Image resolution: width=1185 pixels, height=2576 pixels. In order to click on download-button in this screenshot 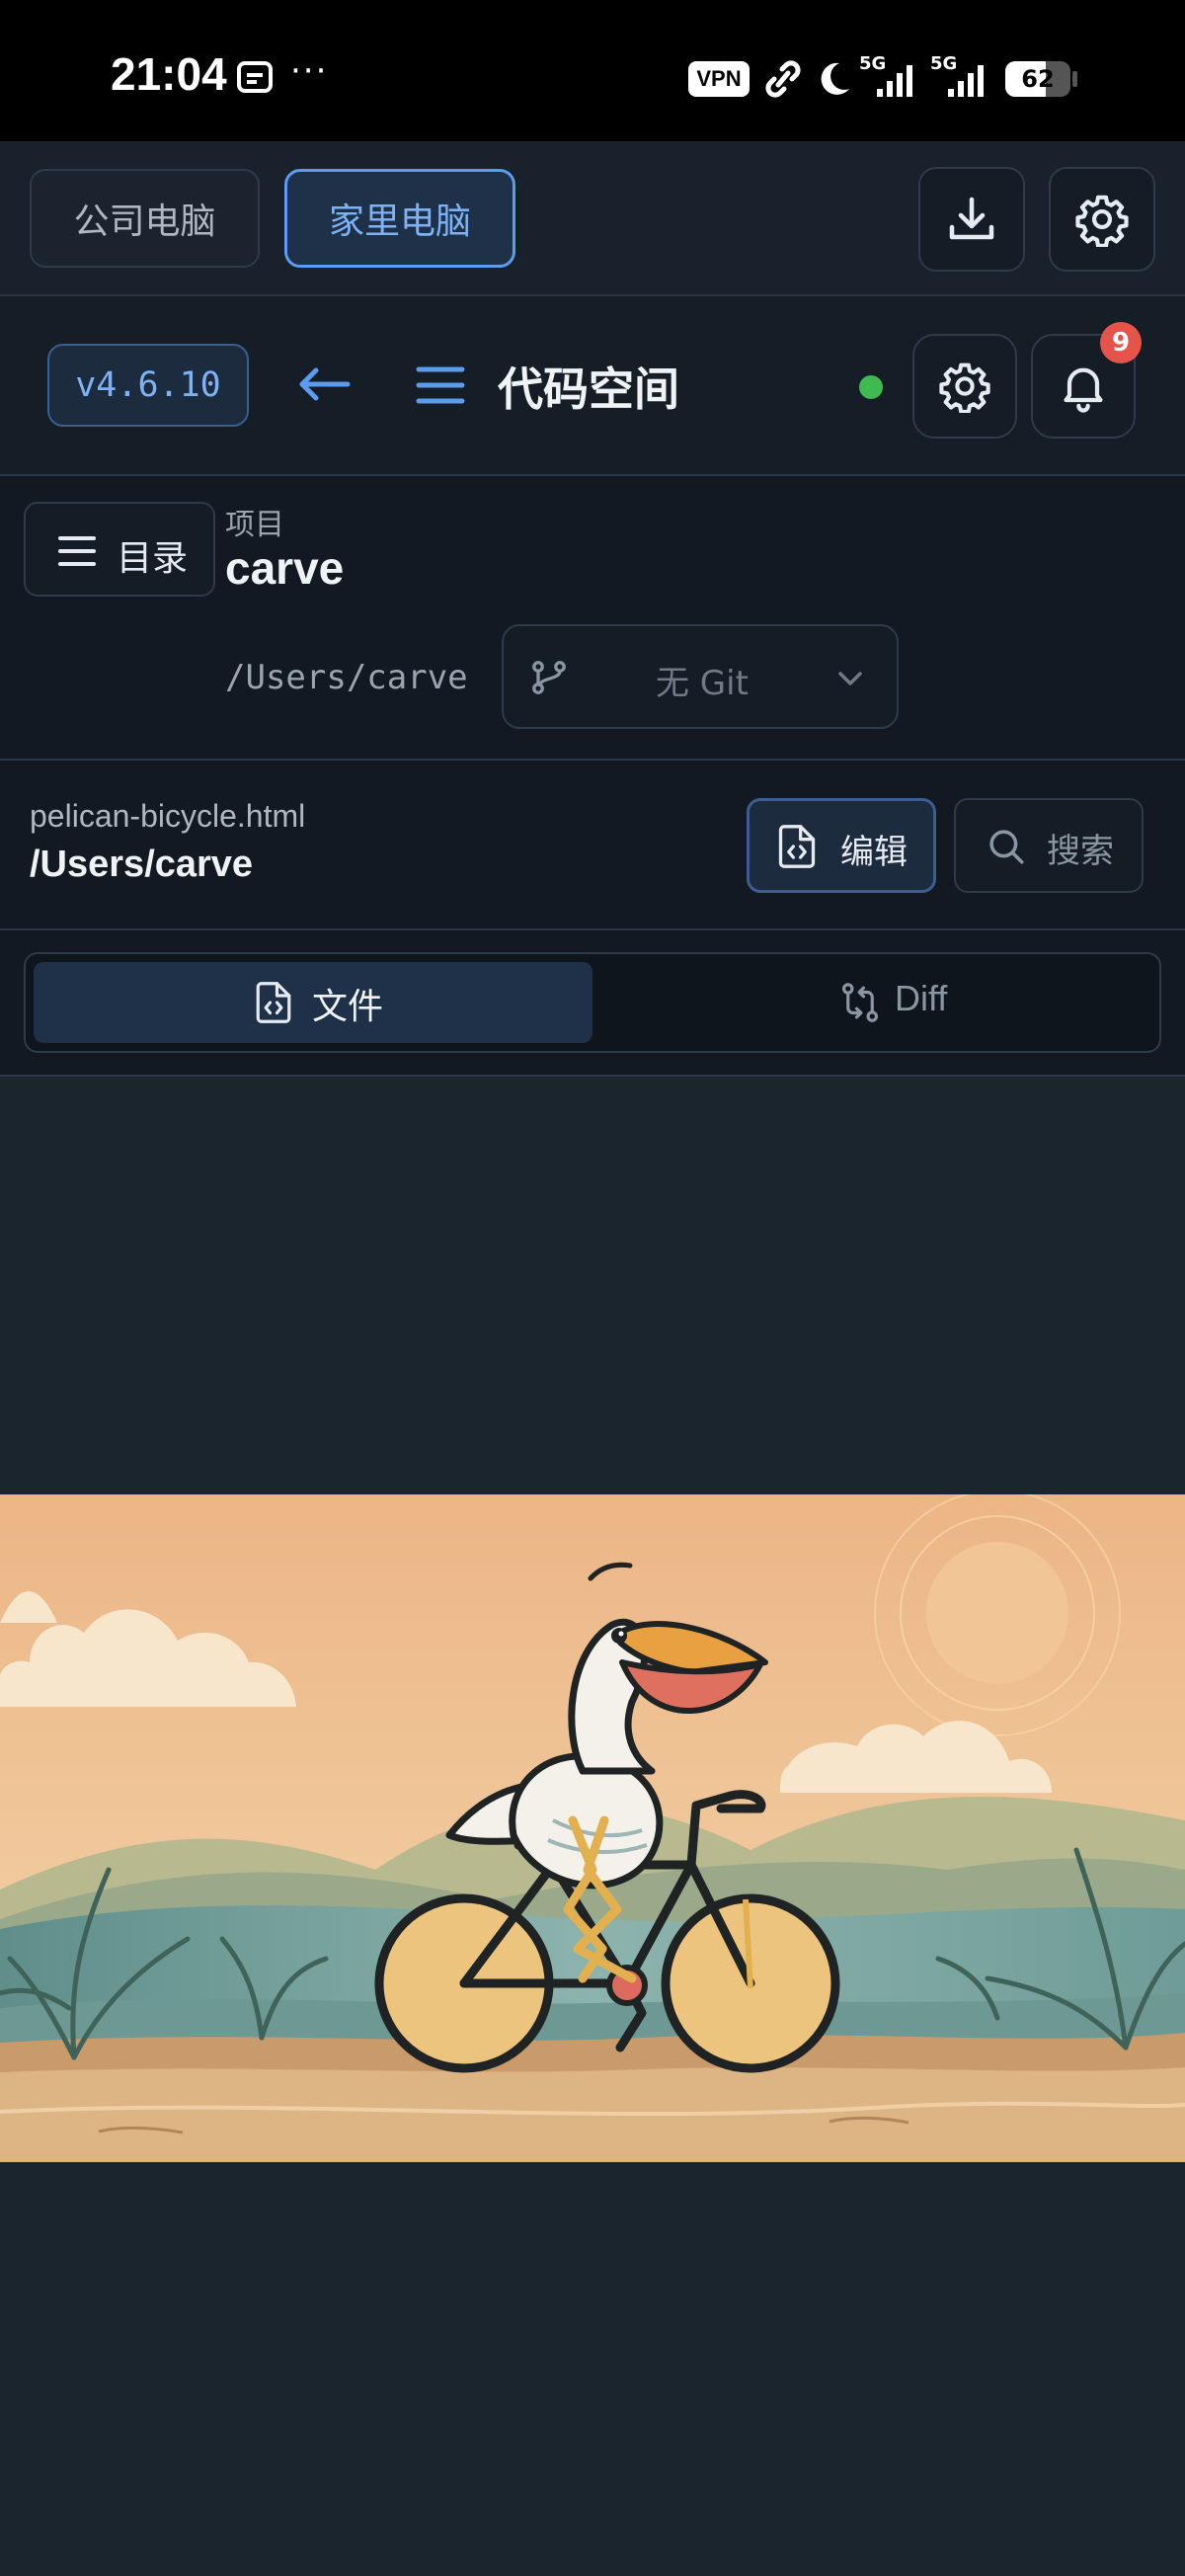, I will do `click(972, 219)`.